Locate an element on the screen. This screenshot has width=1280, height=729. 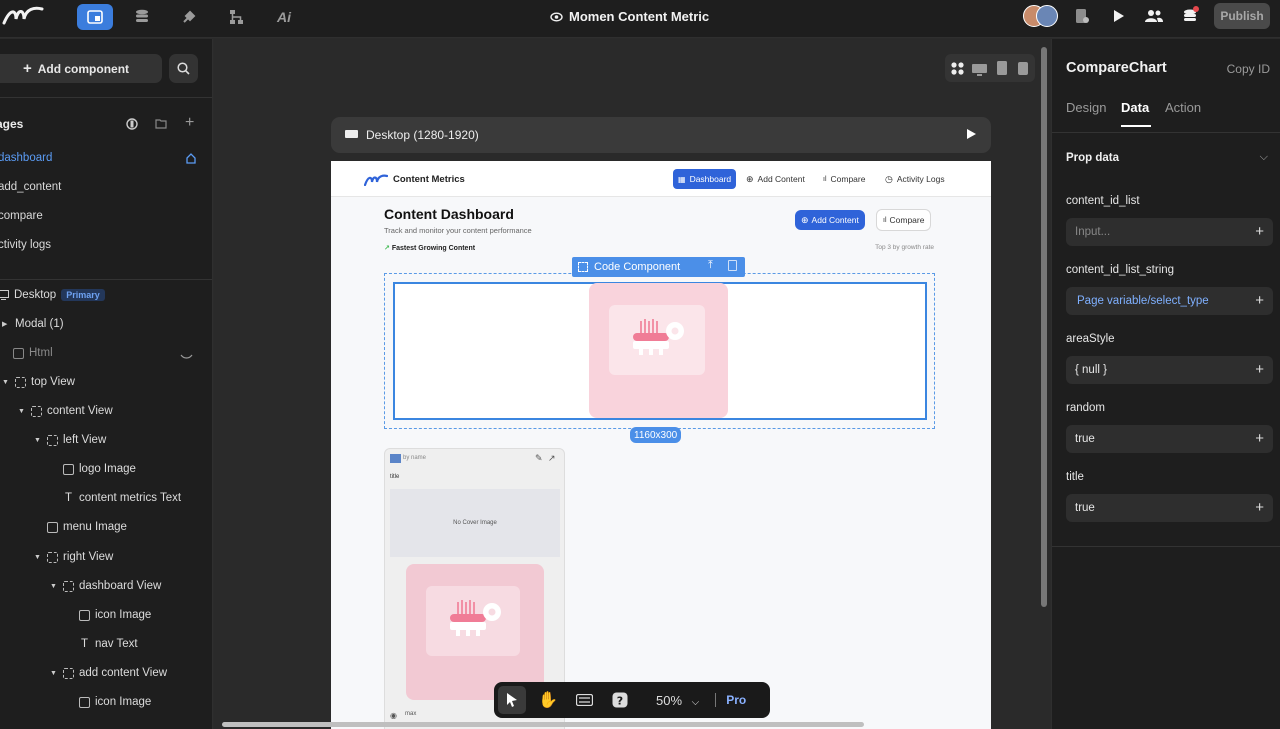
help-button: ? is located at coordinates (620, 700).